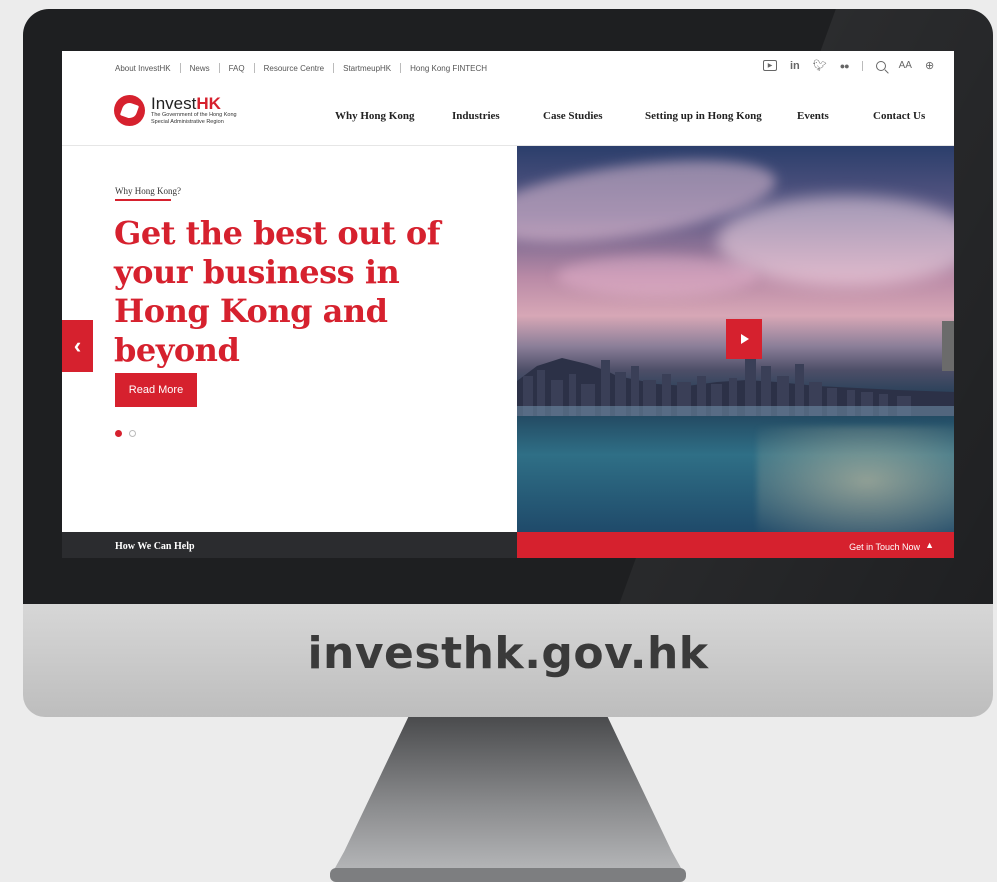 This screenshot has width=997, height=882. I want to click on read-more-button: Read More, so click(156, 390).